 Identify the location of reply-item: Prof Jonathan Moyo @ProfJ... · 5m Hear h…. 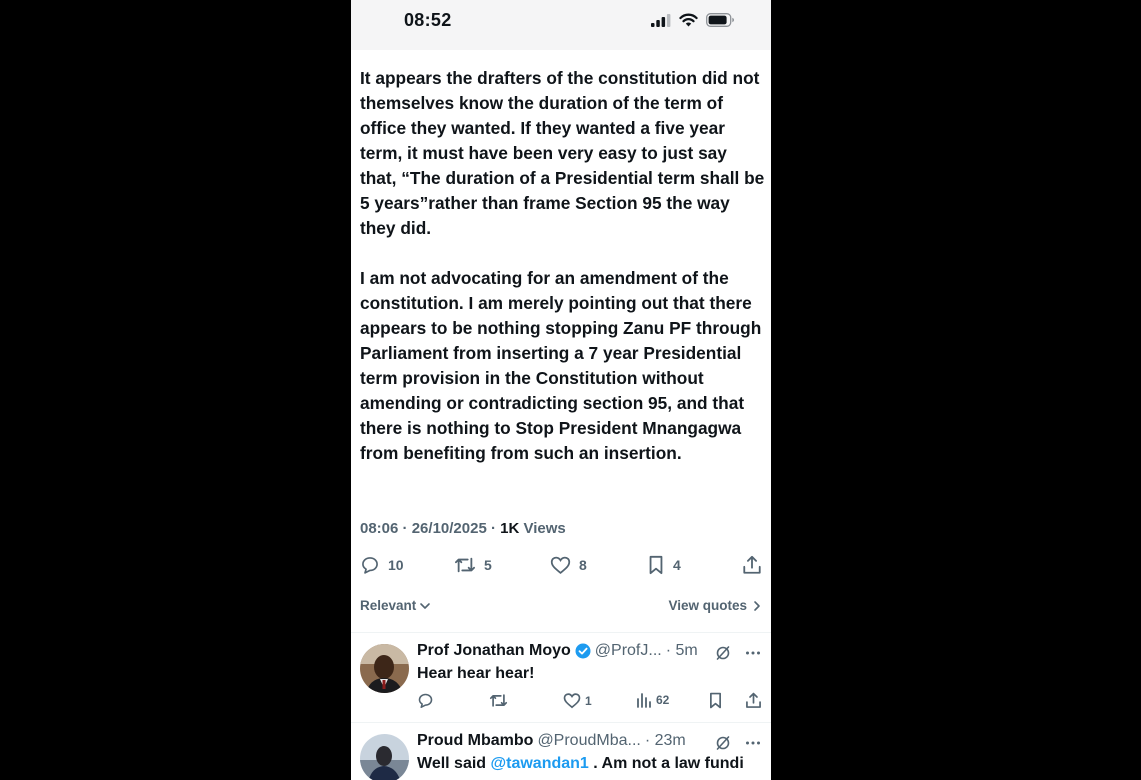
(561, 681).